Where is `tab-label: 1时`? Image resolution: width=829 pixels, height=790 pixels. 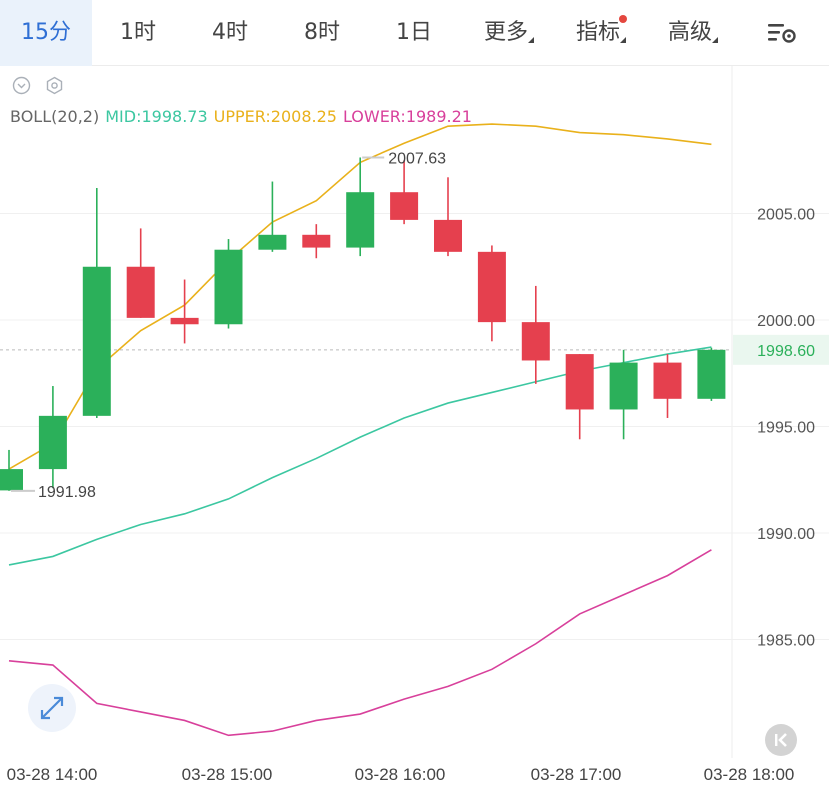 tab-label: 1时 is located at coordinates (138, 32).